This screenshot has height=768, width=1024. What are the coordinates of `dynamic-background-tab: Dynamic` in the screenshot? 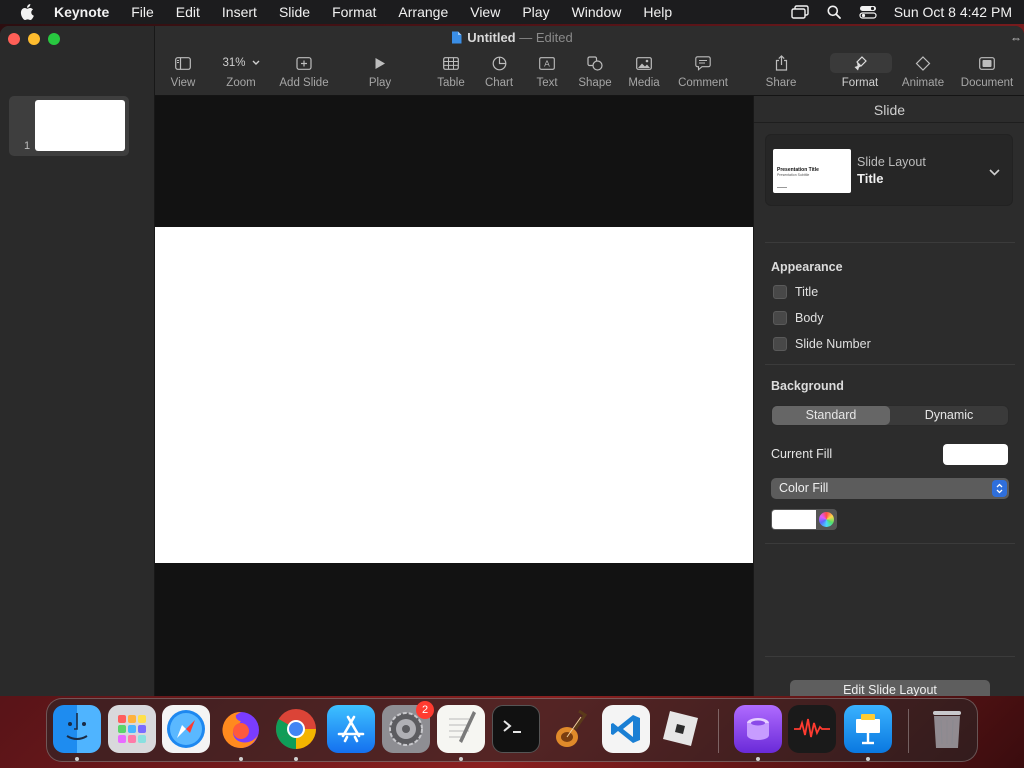 It's located at (949, 415).